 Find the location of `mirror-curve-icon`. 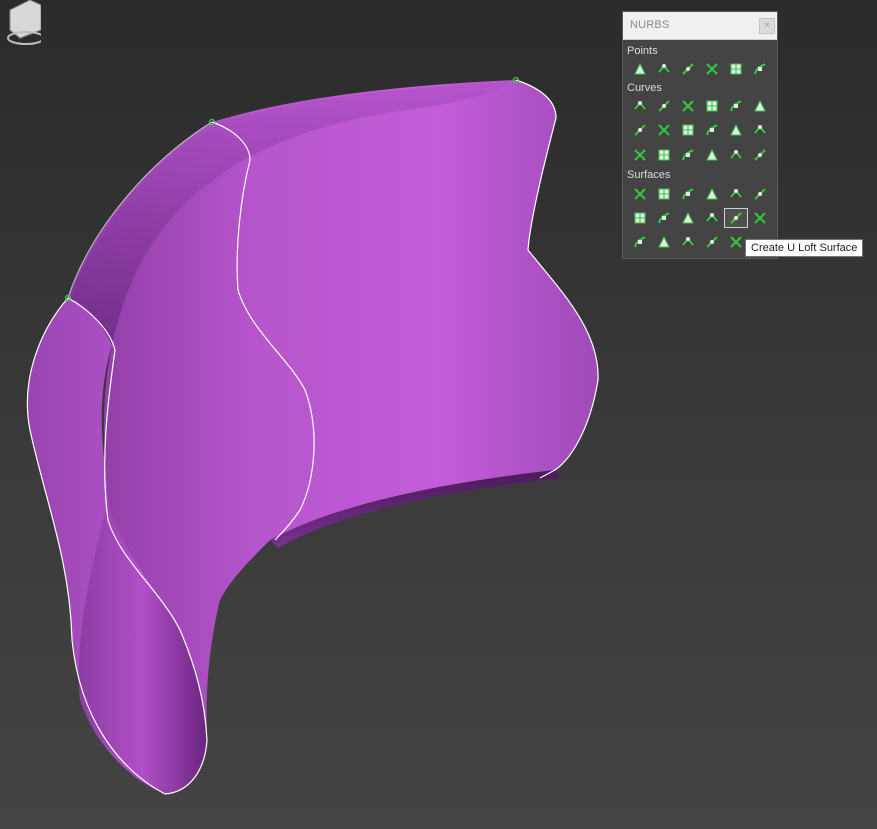

mirror-curve-icon is located at coordinates (640, 130).